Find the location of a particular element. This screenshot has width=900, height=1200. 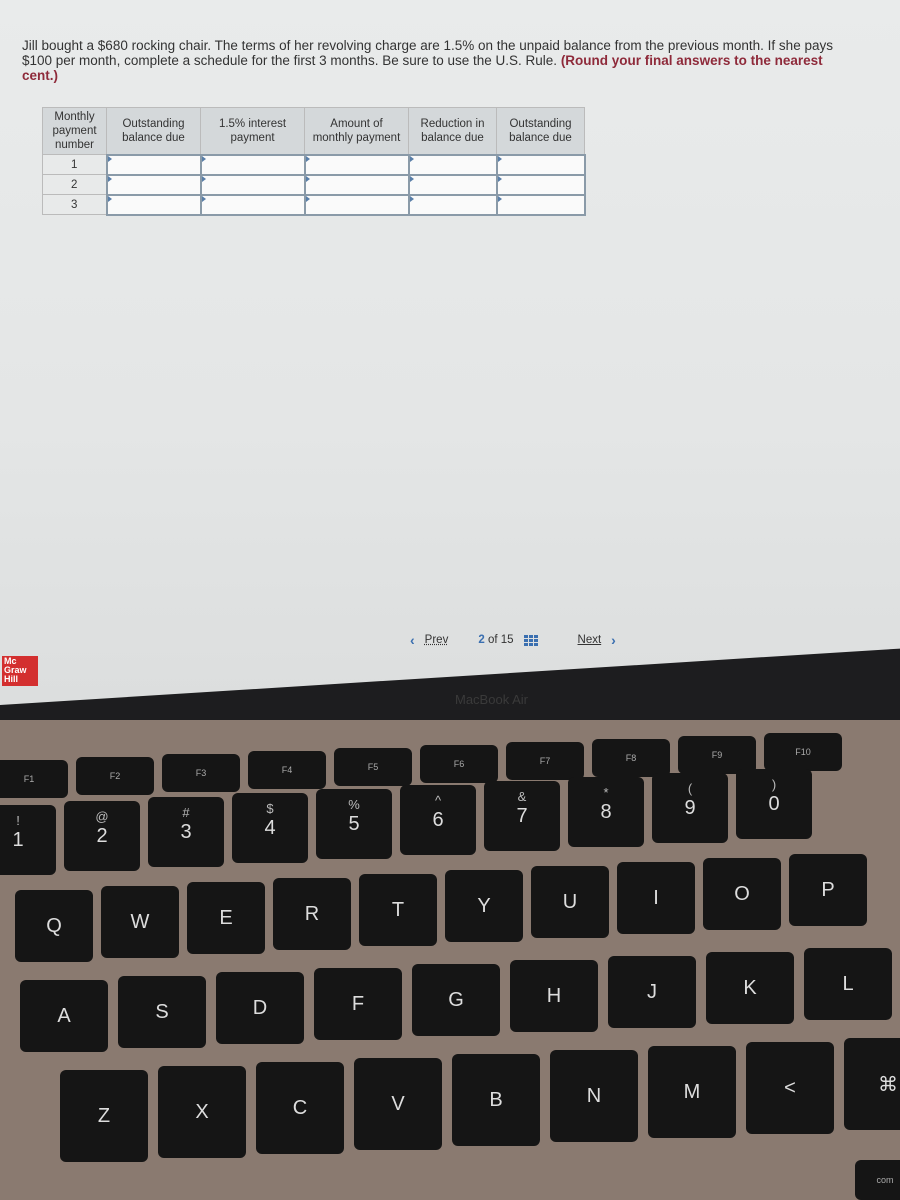

key-e: E is located at coordinates (226, 918).